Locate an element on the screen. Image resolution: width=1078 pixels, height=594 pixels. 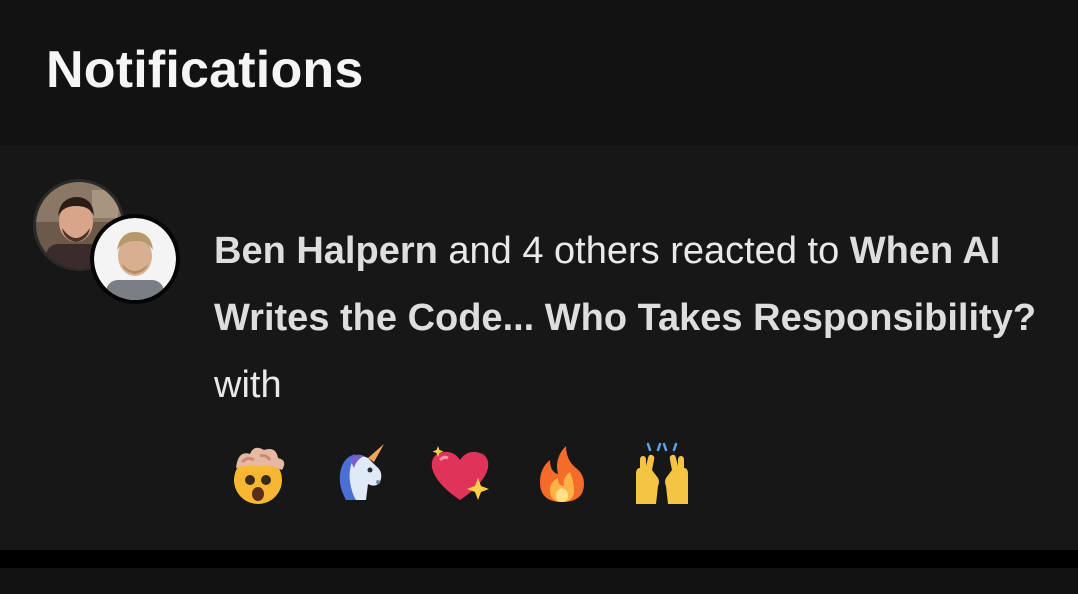
unicorn-icon is located at coordinates (358, 474).